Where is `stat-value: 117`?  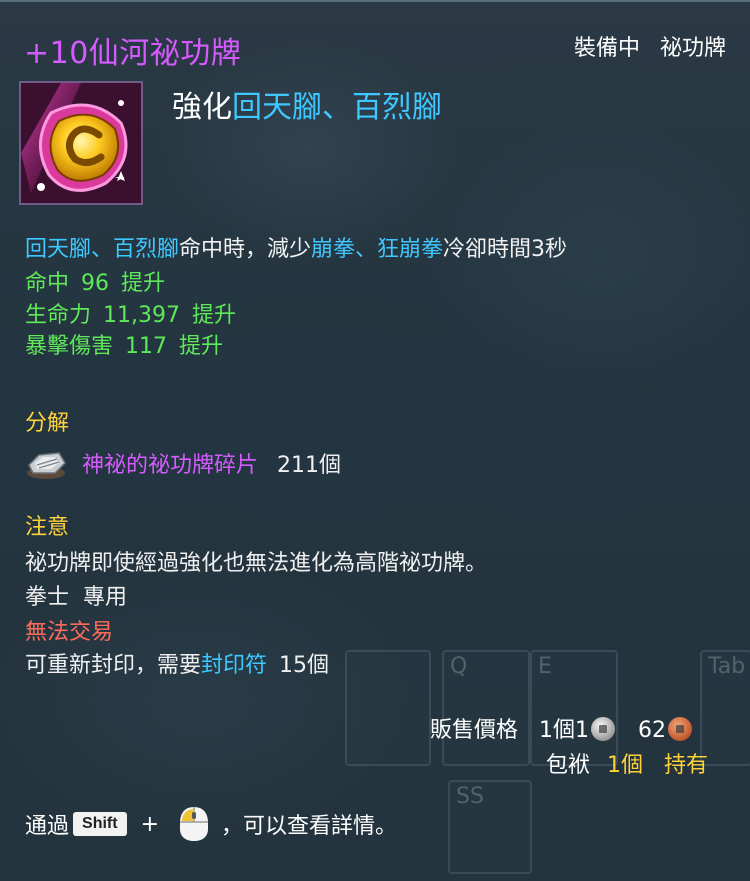
stat-value: 117 is located at coordinates (146, 346).